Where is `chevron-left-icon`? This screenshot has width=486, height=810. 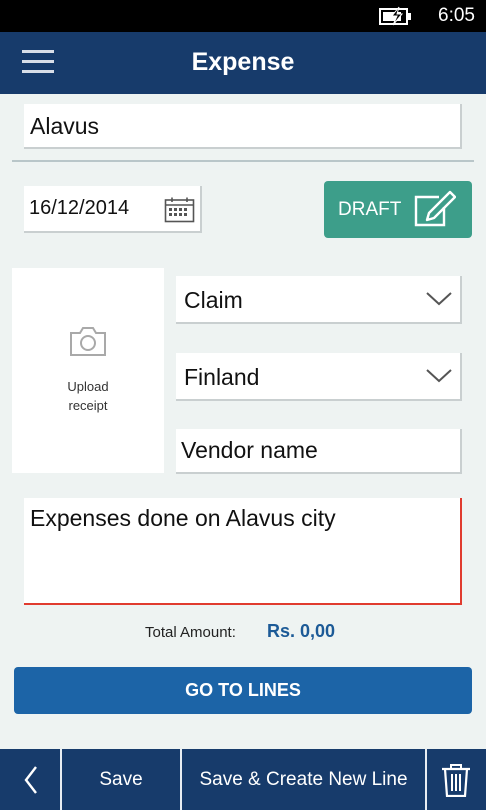 chevron-left-icon is located at coordinates (30, 780).